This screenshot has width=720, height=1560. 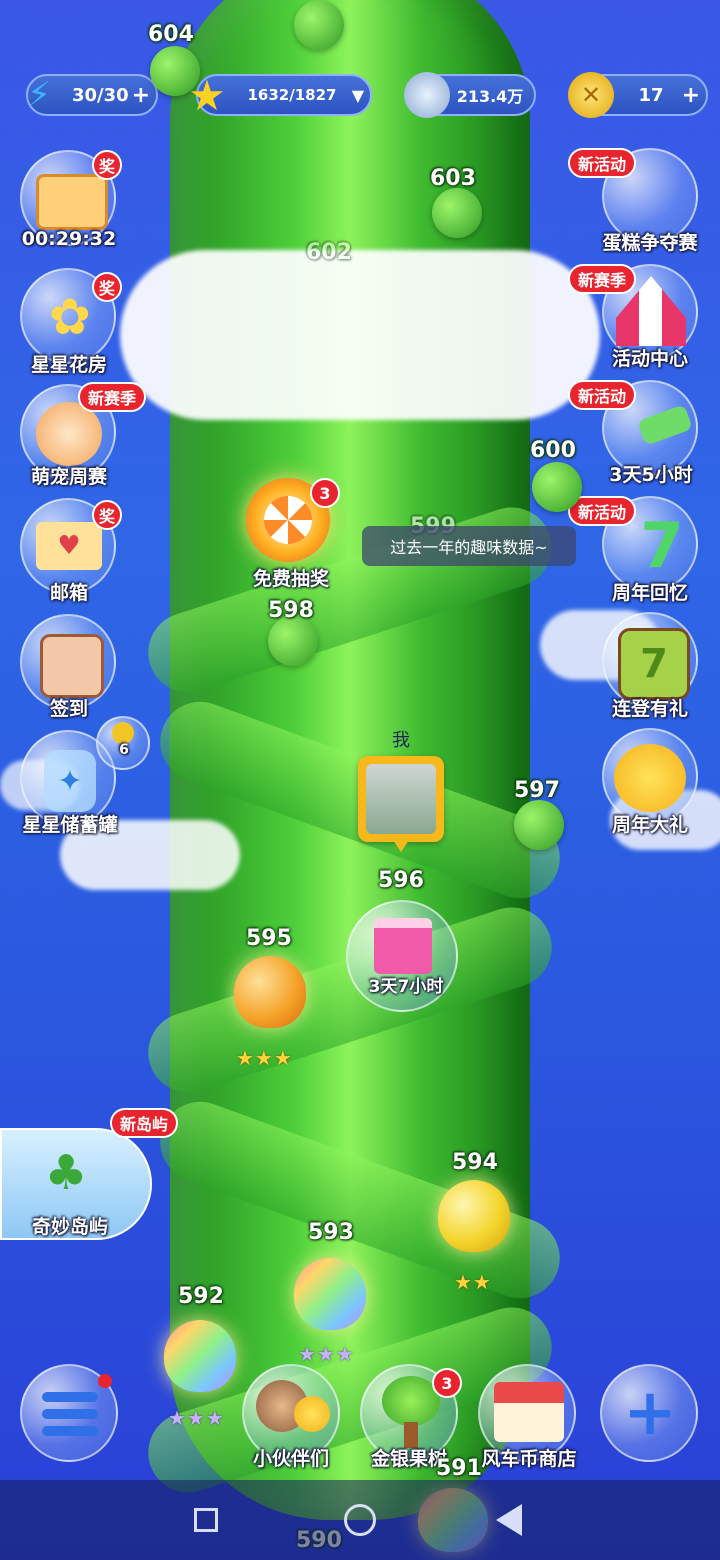 I want to click on player-avatar, so click(x=401, y=804).